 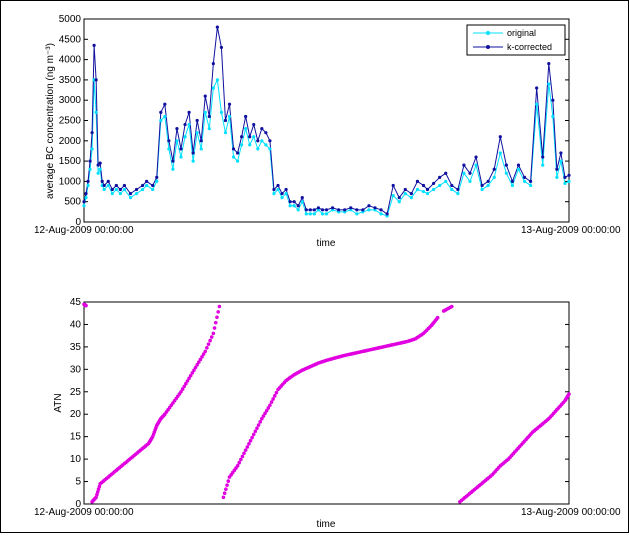 I want to click on y-tick-label: 500, so click(x=72, y=202).